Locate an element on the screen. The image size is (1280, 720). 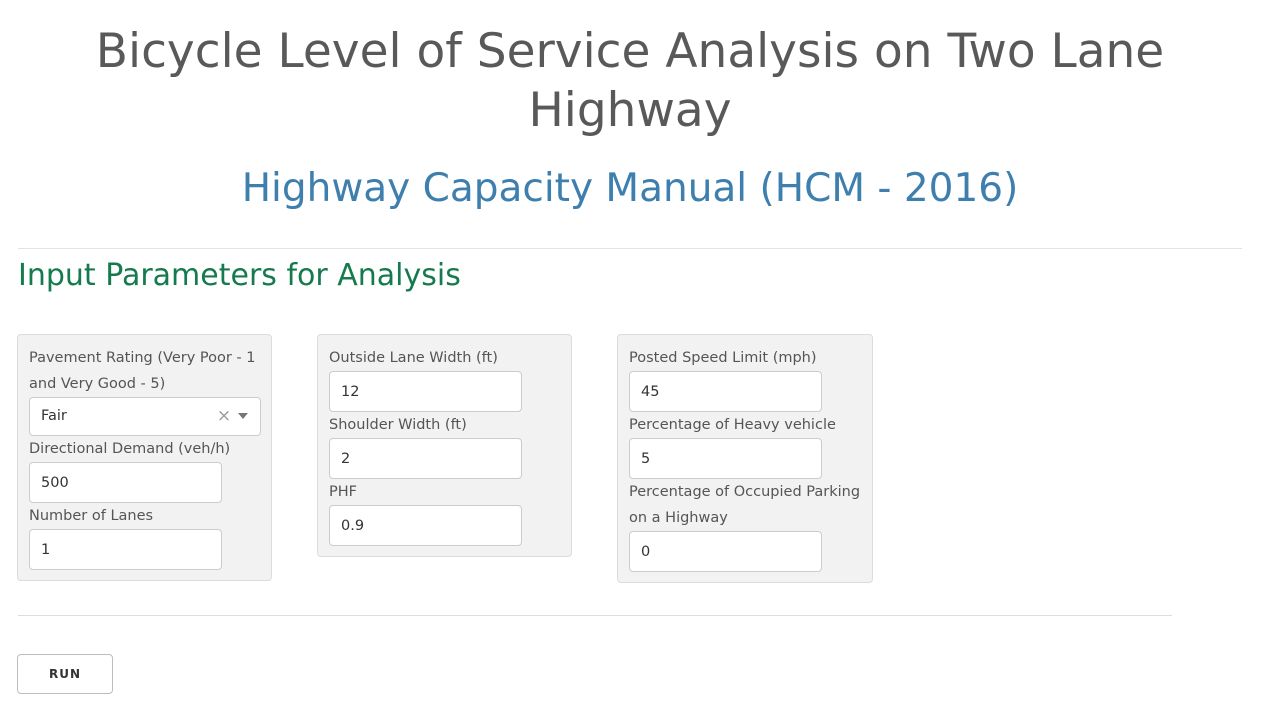
clear-icon: × is located at coordinates (224, 416).